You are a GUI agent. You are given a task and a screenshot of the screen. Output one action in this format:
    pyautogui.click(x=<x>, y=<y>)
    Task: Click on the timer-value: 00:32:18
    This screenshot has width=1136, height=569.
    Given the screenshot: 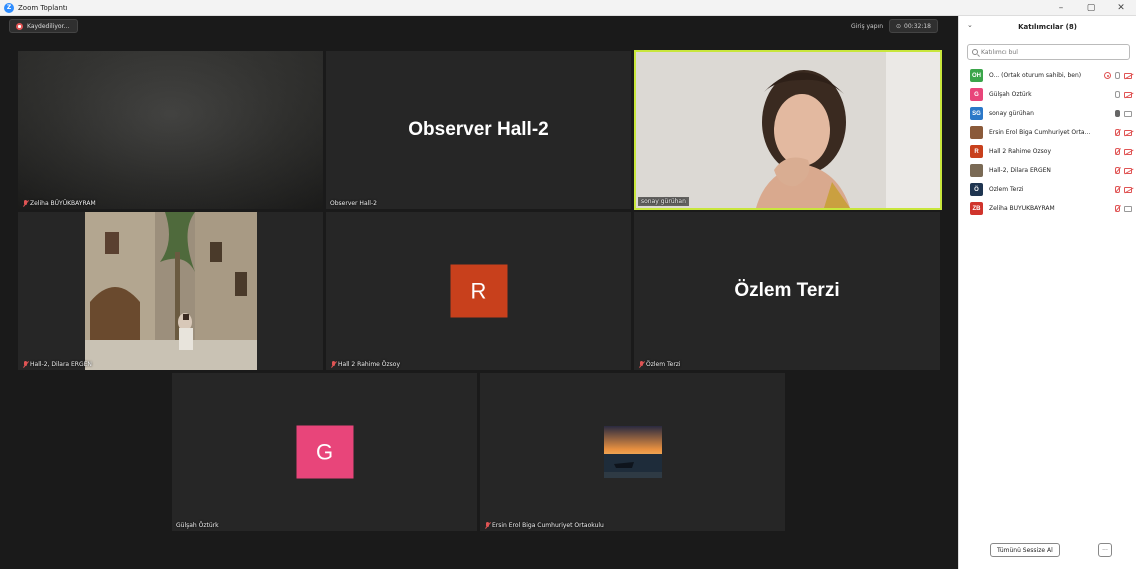 What is the action you would take?
    pyautogui.click(x=917, y=26)
    